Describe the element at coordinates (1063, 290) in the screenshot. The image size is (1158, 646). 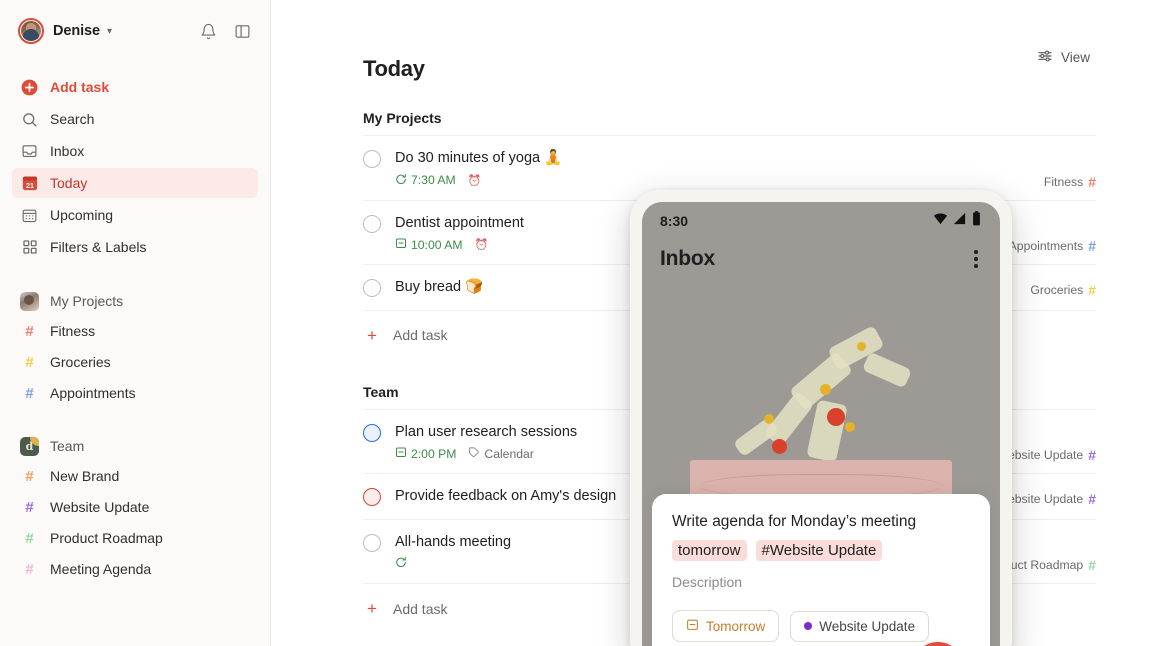
I see `task-project: Groceries #` at that location.